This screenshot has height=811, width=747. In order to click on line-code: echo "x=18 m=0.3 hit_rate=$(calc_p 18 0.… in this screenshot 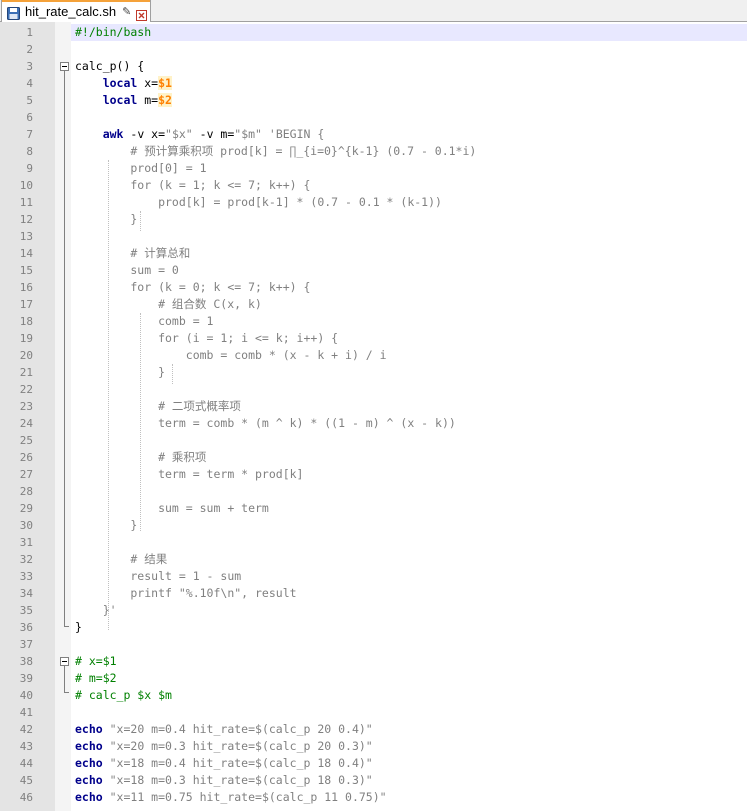, I will do `click(224, 780)`.